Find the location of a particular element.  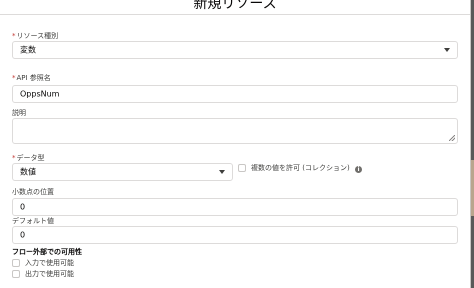

resize-handle-icon is located at coordinates (452, 138).